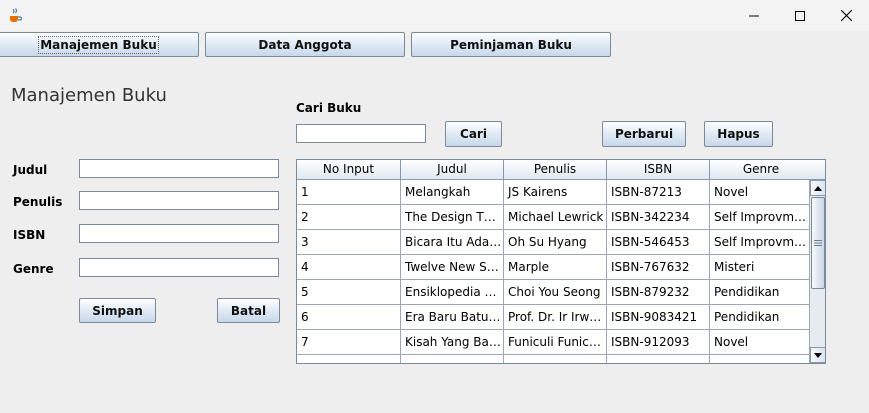 This screenshot has height=413, width=869. Describe the element at coordinates (361, 133) in the screenshot. I see `search-input` at that location.